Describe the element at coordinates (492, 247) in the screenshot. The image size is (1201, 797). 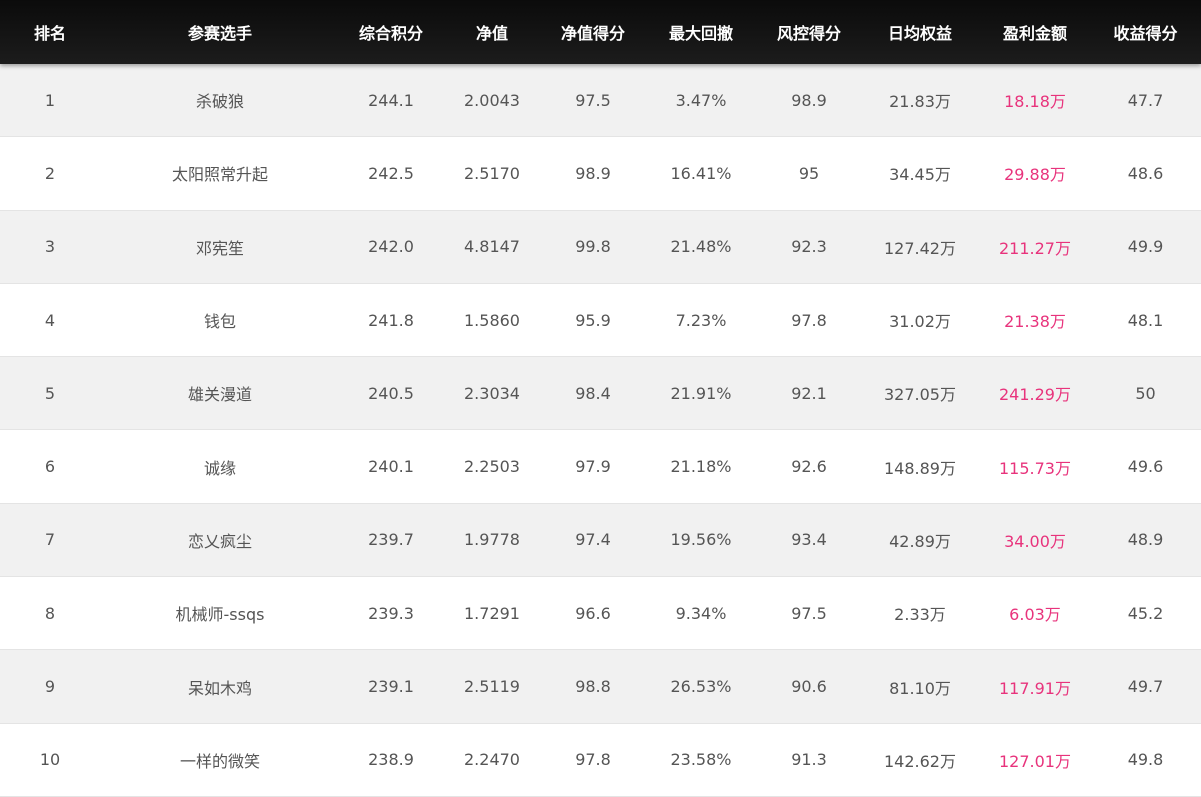
I see `cell-net-value: 4.8147` at that location.